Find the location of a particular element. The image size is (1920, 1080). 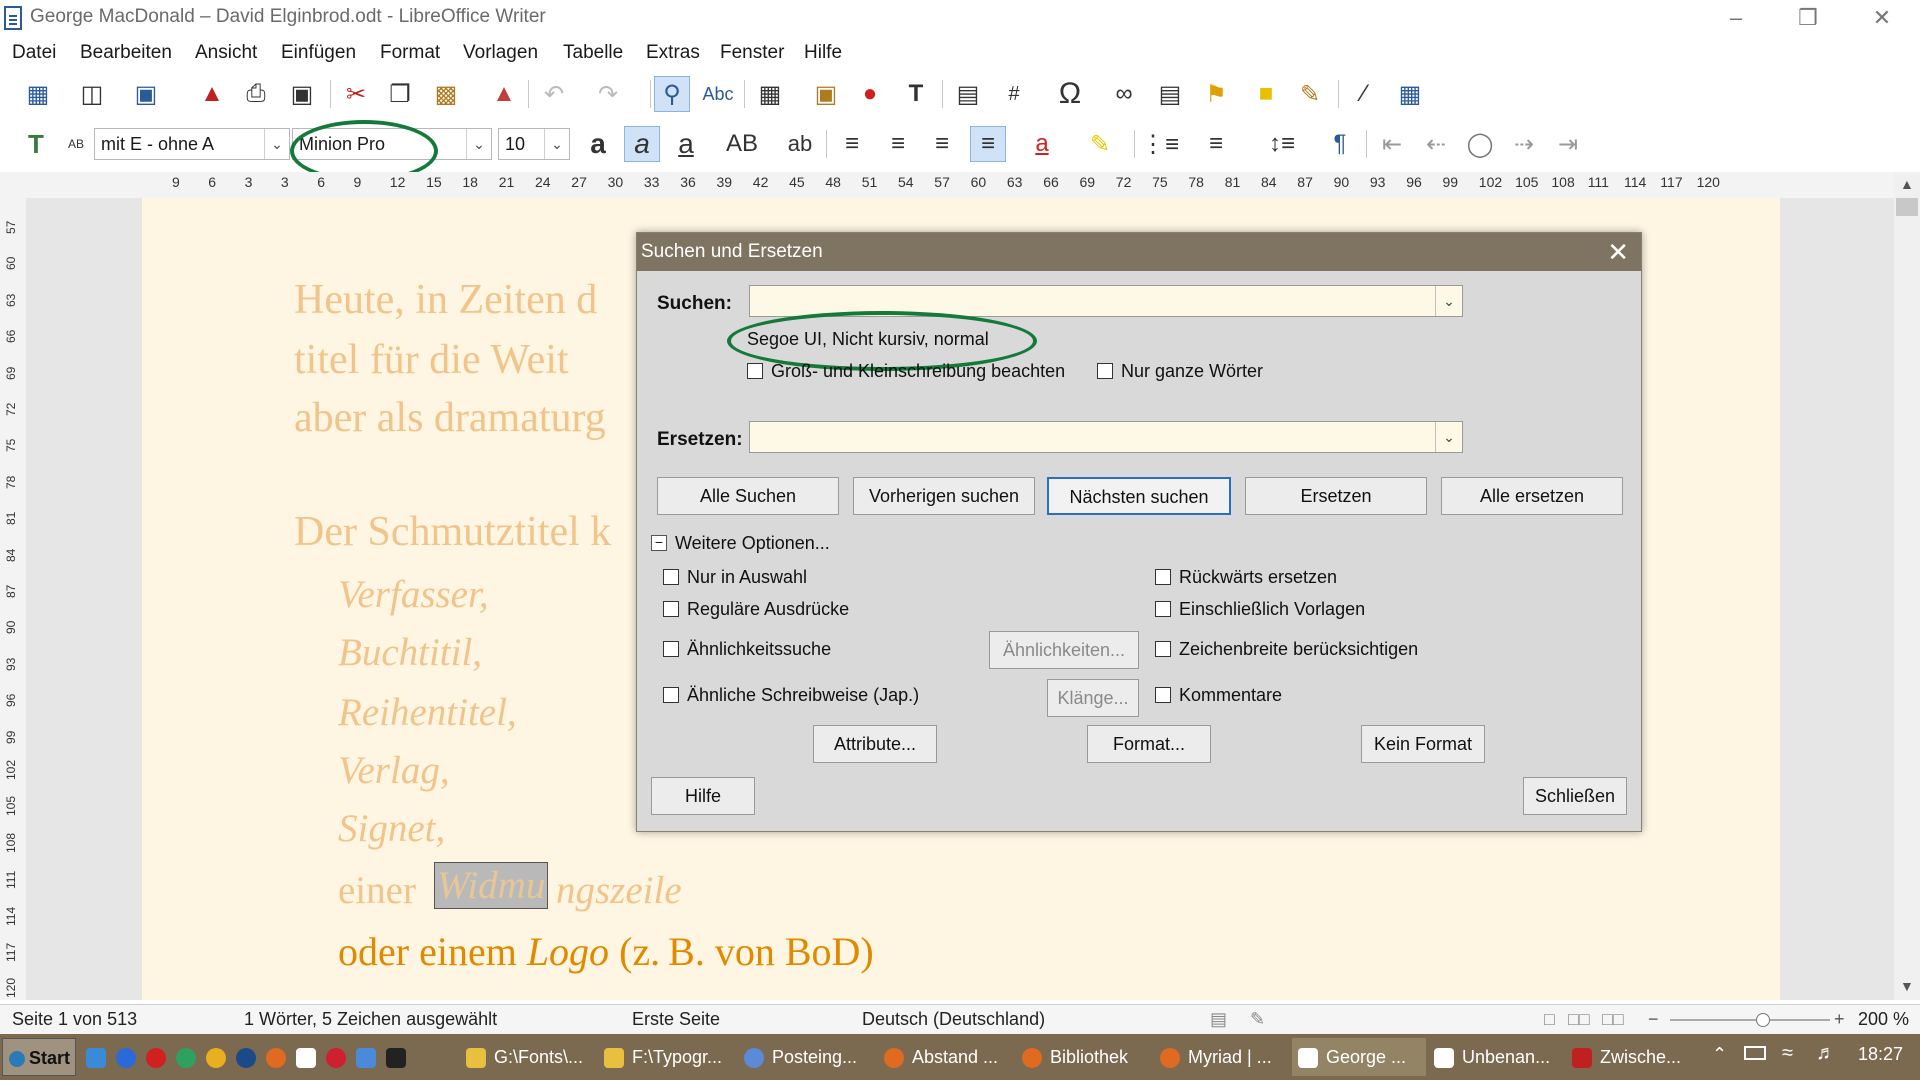

undo-icon: ↶ is located at coordinates (554, 94).